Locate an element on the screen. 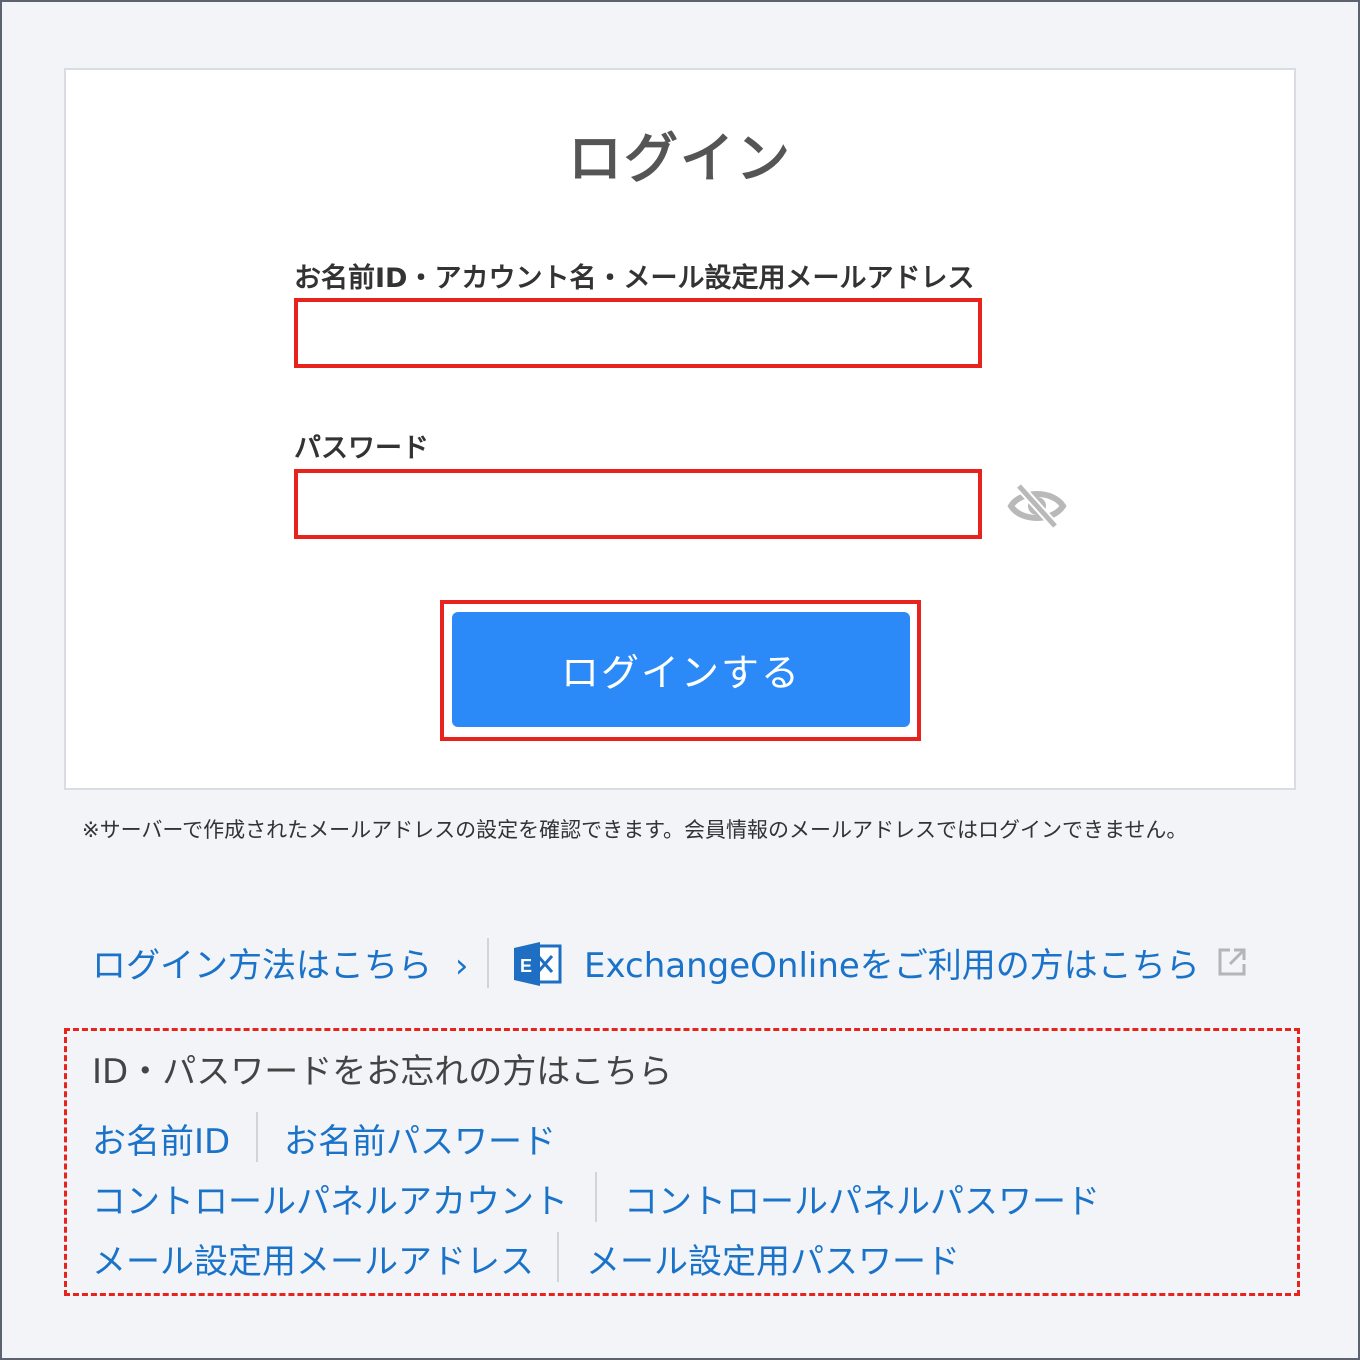  exchange-online-label: ExchangeOnlineをご利用の方はこちら is located at coordinates (892, 966).